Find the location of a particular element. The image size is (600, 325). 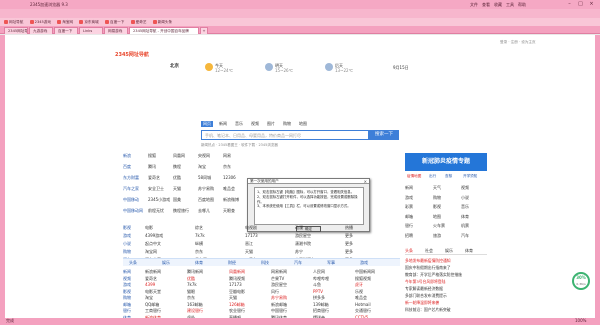

site-link: 中国移动 is located at coordinates (131, 200).